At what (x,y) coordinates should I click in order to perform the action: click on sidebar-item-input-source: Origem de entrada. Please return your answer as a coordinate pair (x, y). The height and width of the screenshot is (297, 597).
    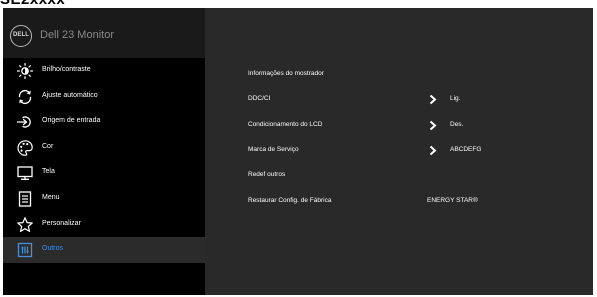
    Looking at the image, I should click on (104, 122).